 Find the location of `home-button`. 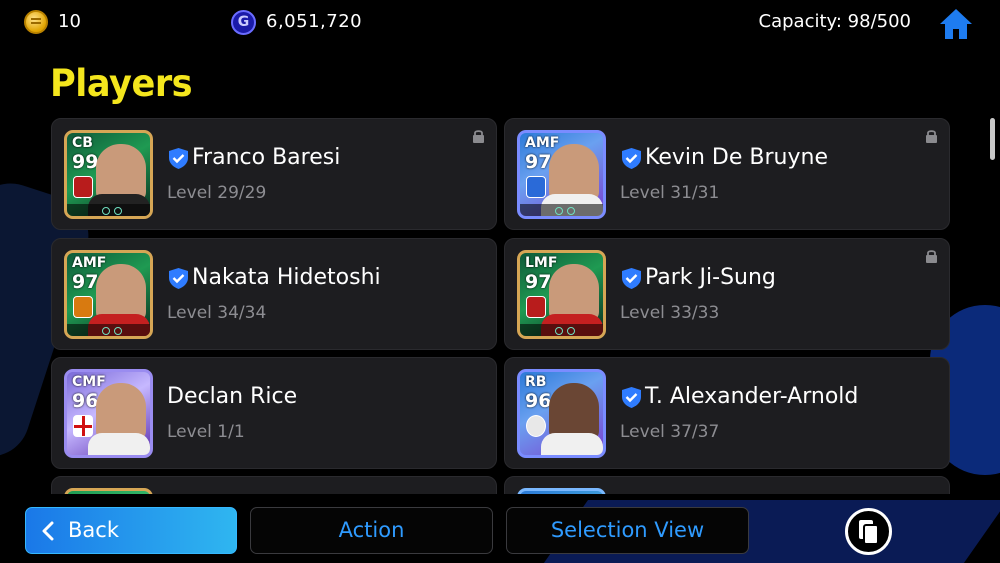

home-button is located at coordinates (956, 24).